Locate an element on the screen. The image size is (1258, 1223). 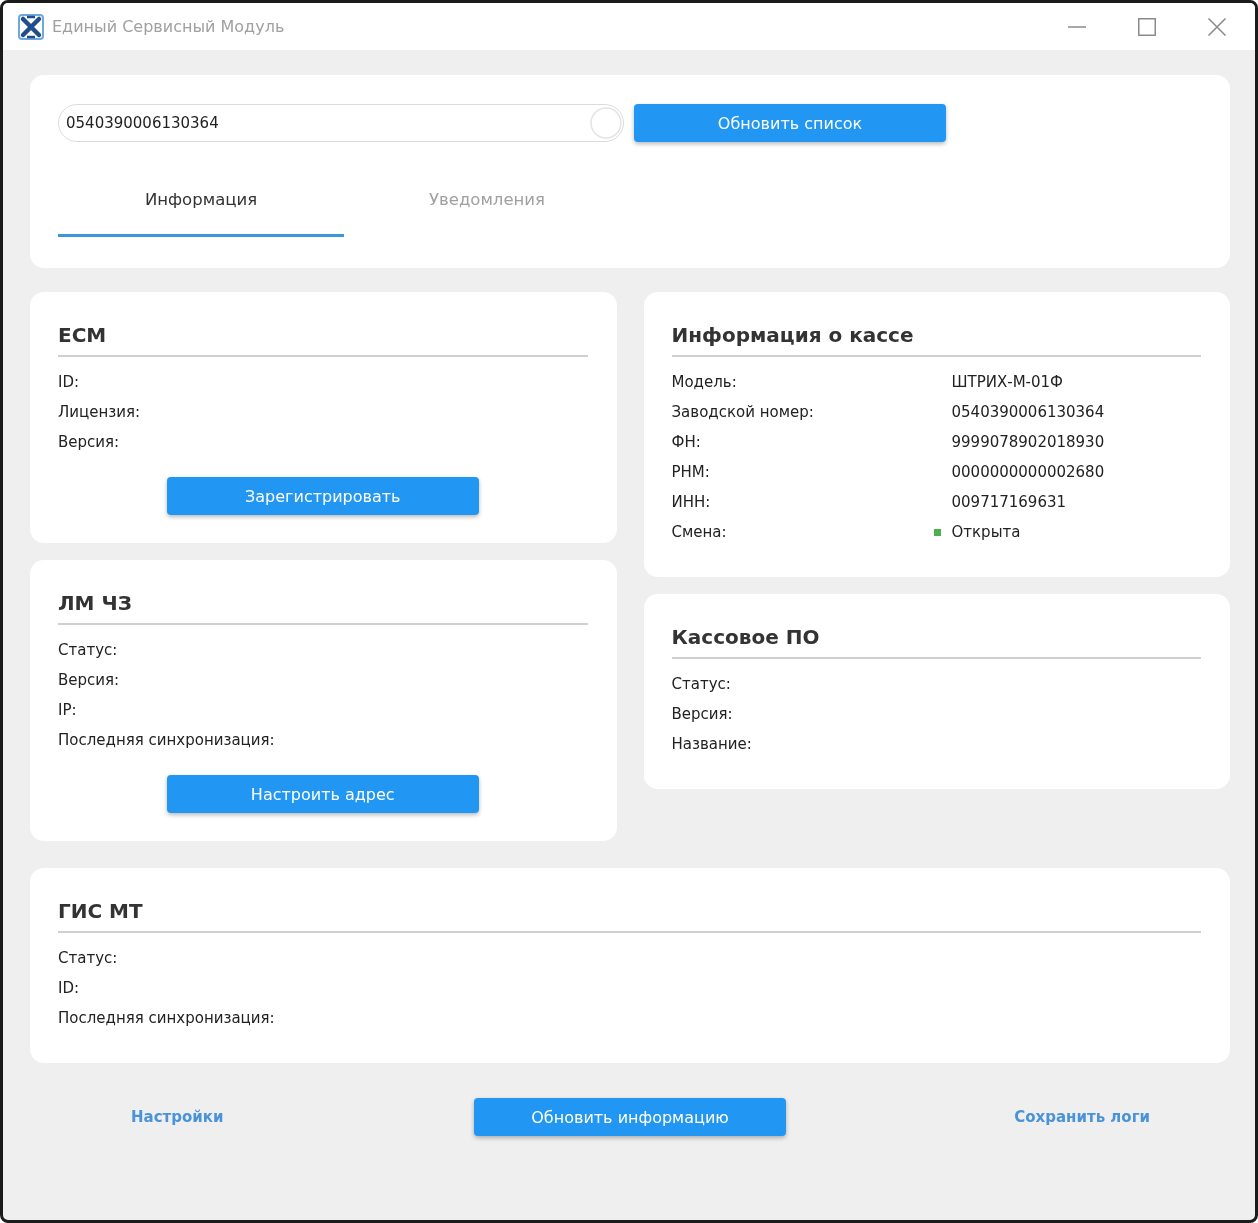
field-value: 009717169631 is located at coordinates (1009, 502).